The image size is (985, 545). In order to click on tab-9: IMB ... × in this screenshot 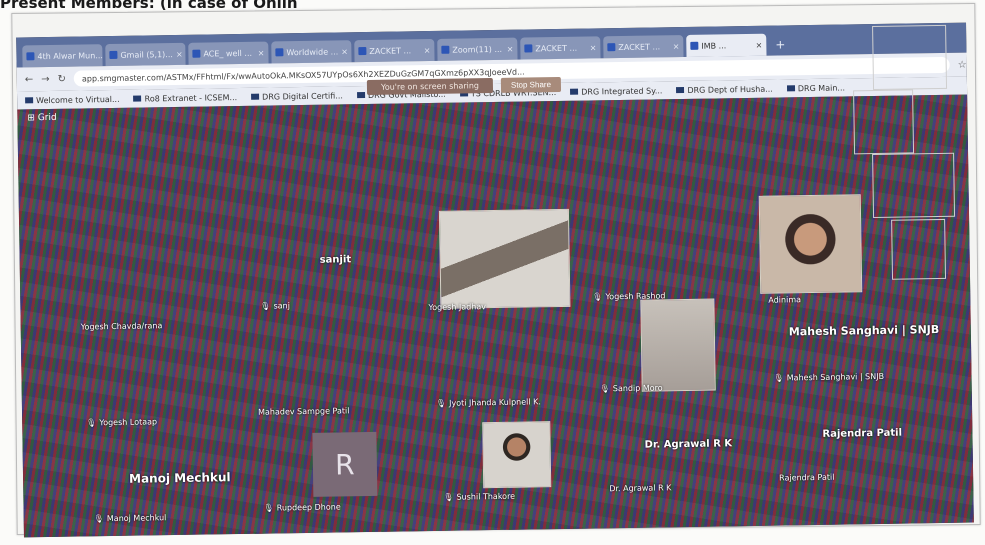, I will do `click(726, 45)`.